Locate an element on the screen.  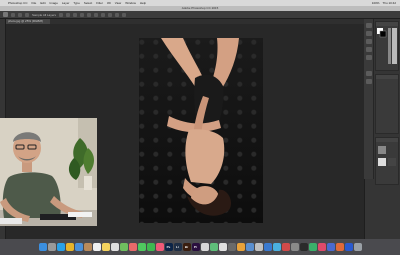
photo-subject is located at coordinates (200, 127).